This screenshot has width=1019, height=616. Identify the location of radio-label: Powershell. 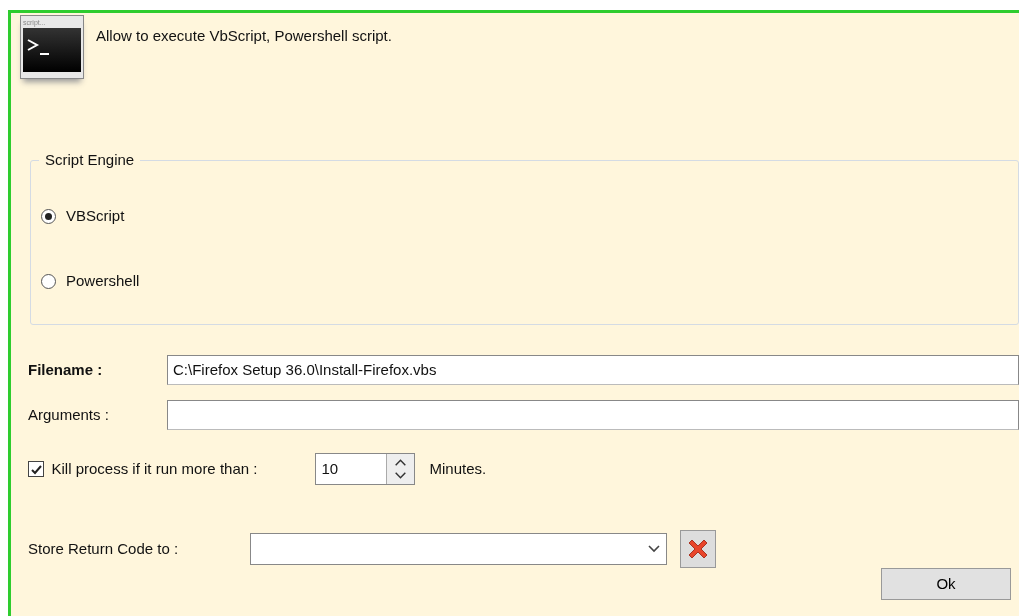
(103, 280).